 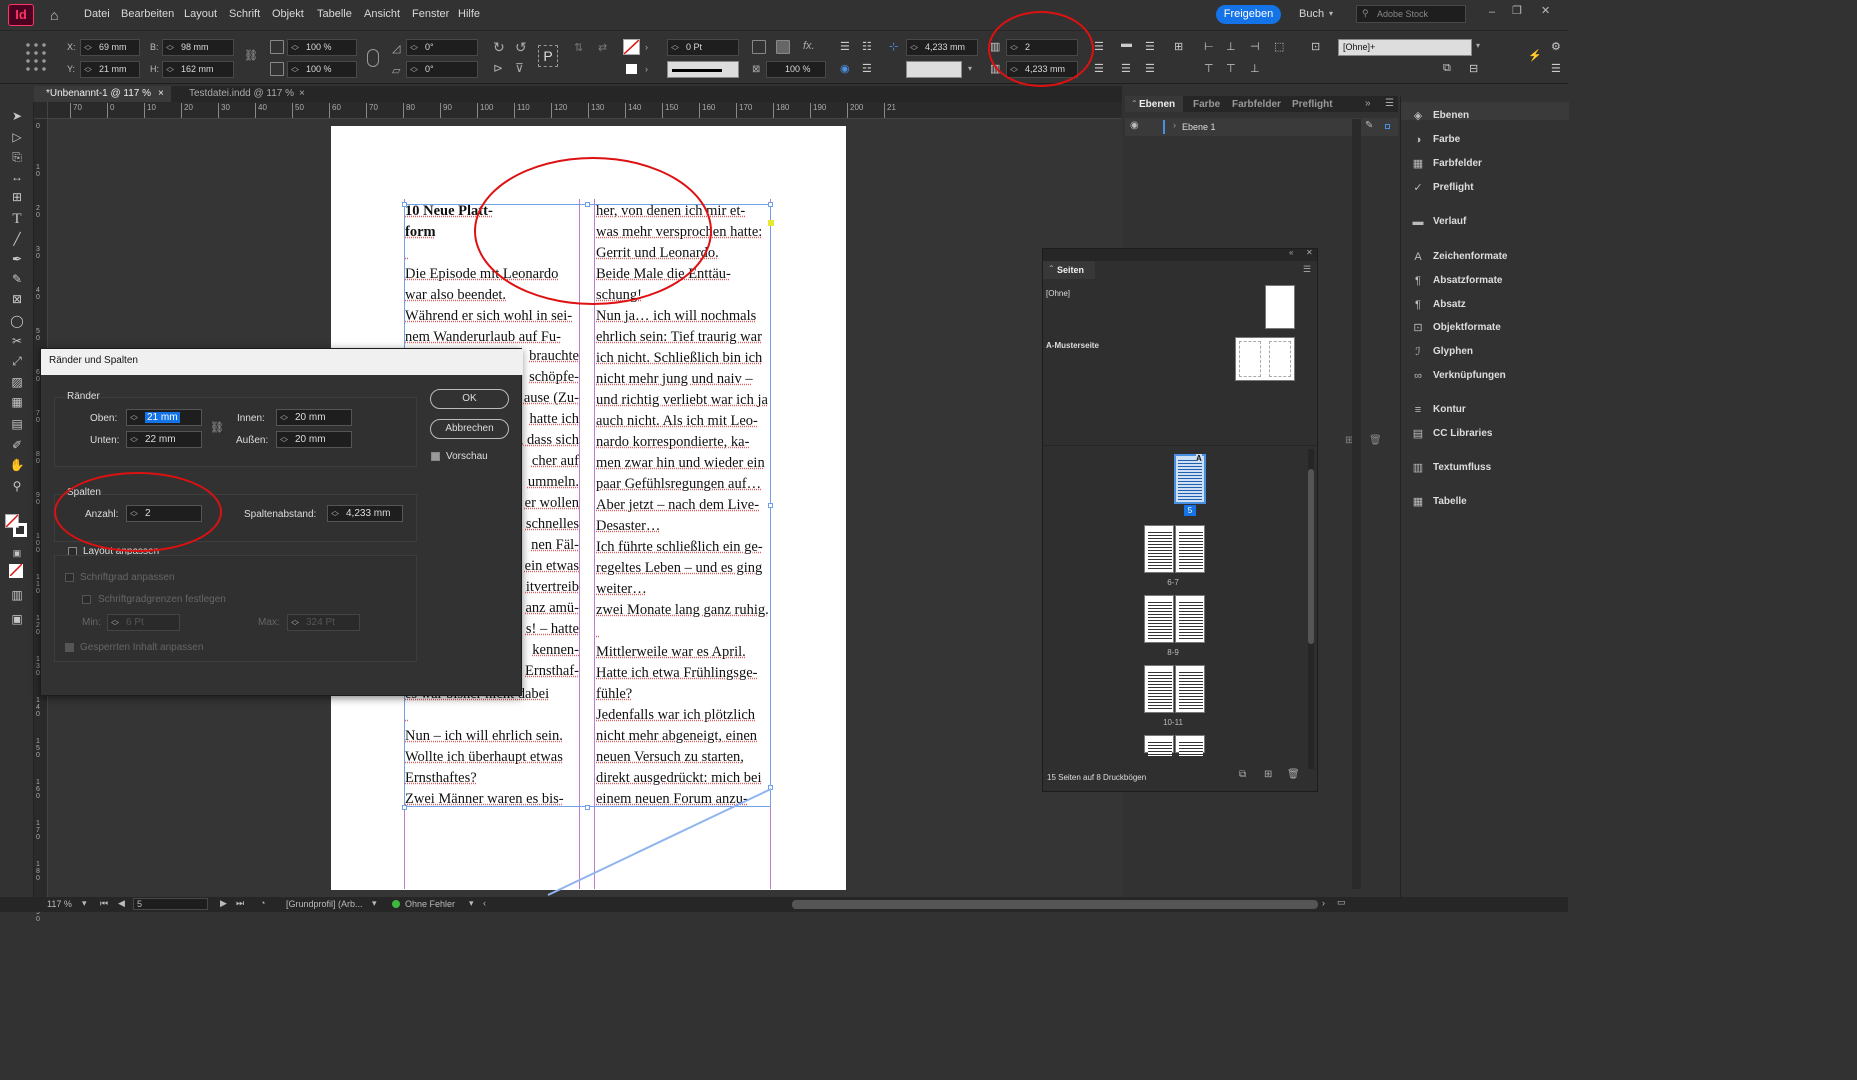 What do you see at coordinates (69, 647) in the screenshot?
I see `locked-adjust-checkbox` at bounding box center [69, 647].